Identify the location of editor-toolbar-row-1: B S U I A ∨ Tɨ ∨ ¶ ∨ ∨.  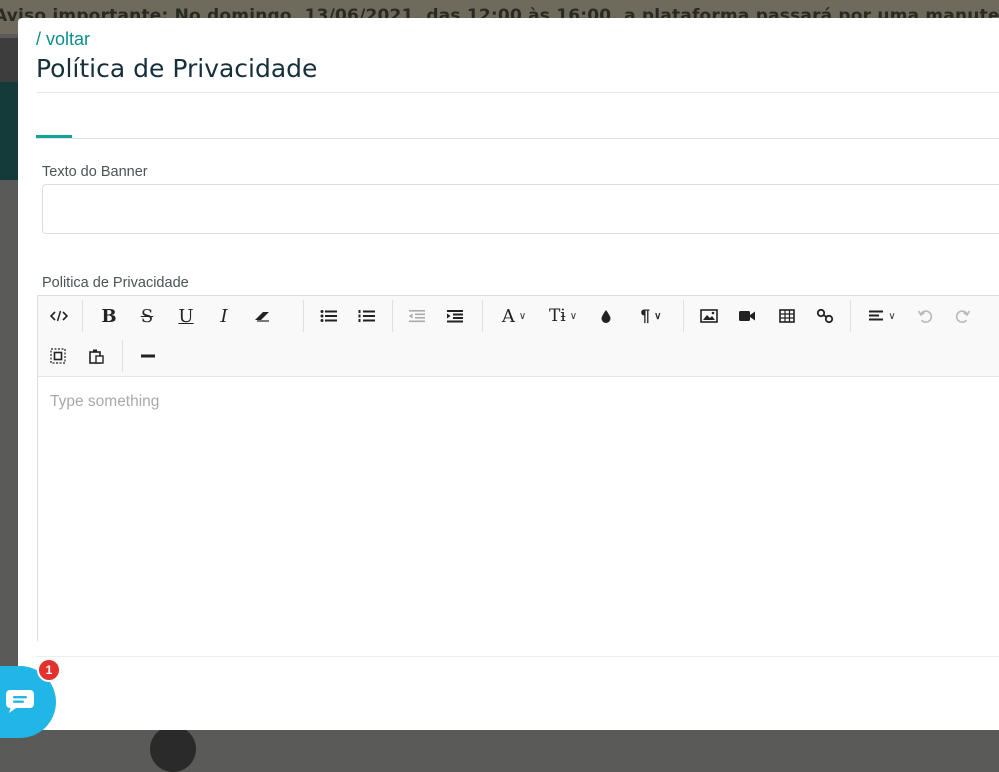
(518, 316).